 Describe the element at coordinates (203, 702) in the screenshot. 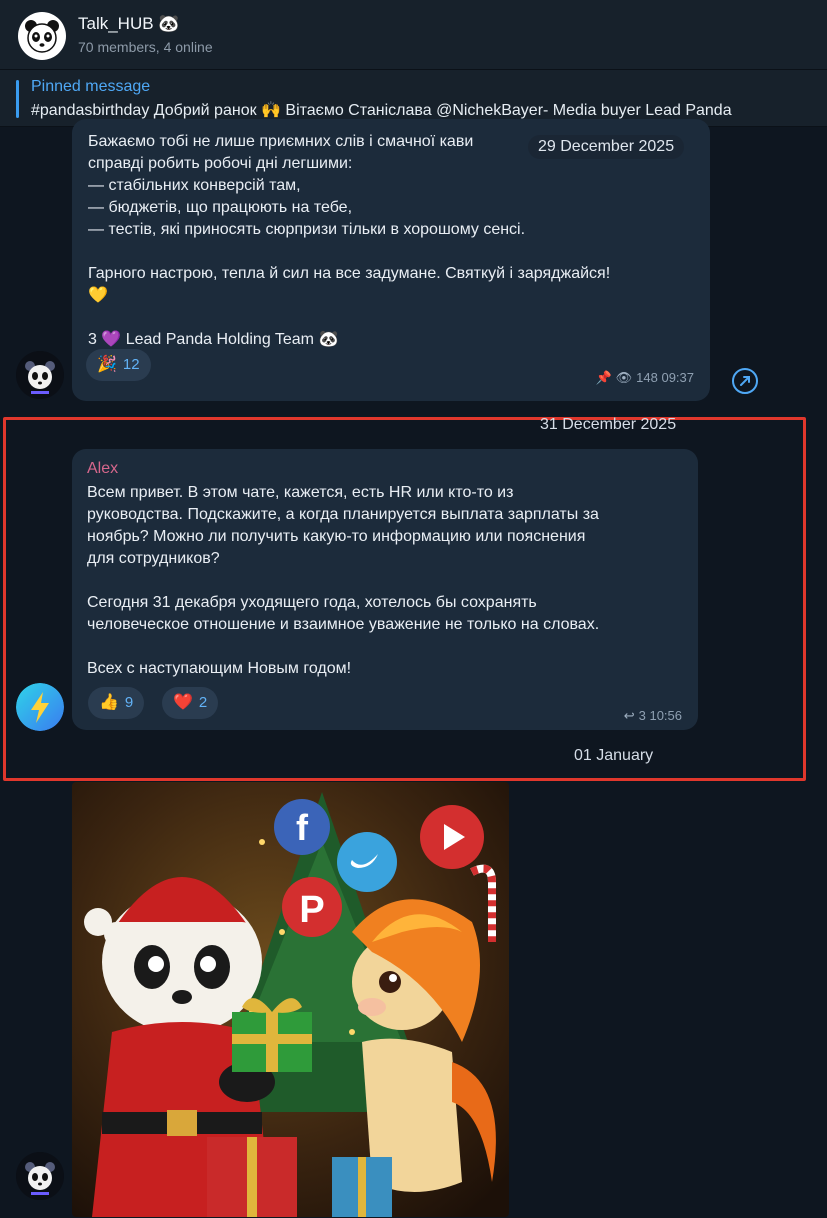

I see `reaction-count: 2` at that location.